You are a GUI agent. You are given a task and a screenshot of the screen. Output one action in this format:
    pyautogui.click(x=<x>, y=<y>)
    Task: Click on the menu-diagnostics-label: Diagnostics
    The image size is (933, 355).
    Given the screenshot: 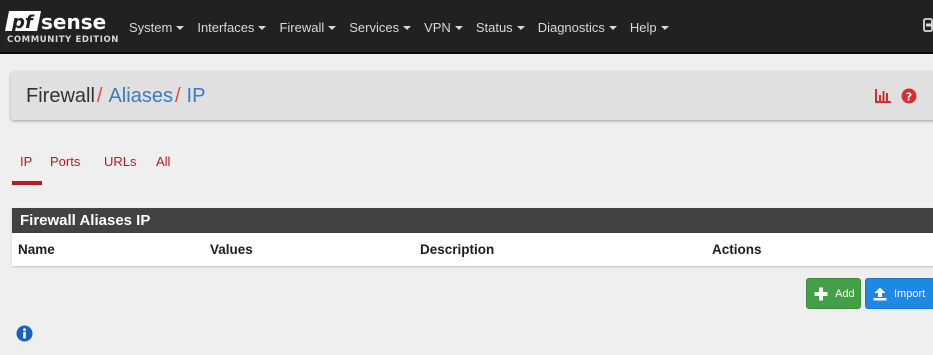 What is the action you would take?
    pyautogui.click(x=571, y=27)
    